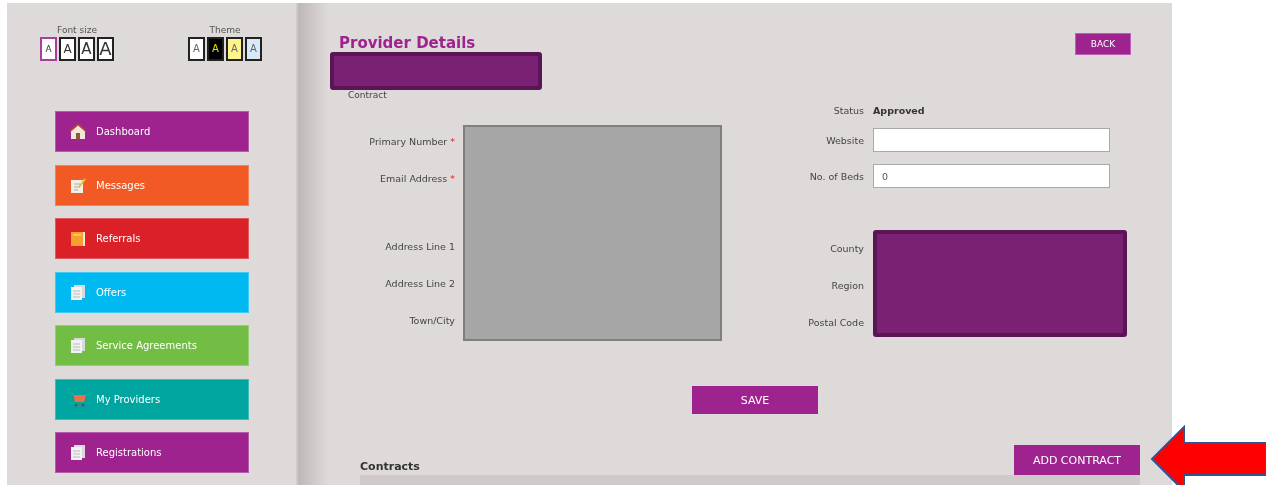 The height and width of the screenshot is (485, 1266). Describe the element at coordinates (844, 140) in the screenshot. I see `field-label: Website` at that location.